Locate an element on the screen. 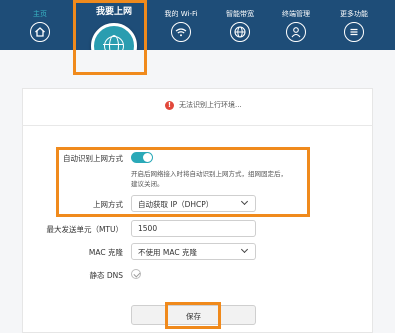  highlight-wan-settings is located at coordinates (183, 182).